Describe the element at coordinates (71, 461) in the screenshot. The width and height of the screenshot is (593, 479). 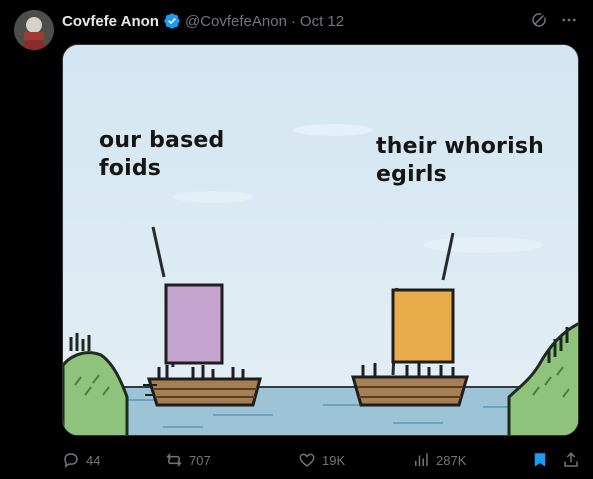
I see `reply-icon` at that location.